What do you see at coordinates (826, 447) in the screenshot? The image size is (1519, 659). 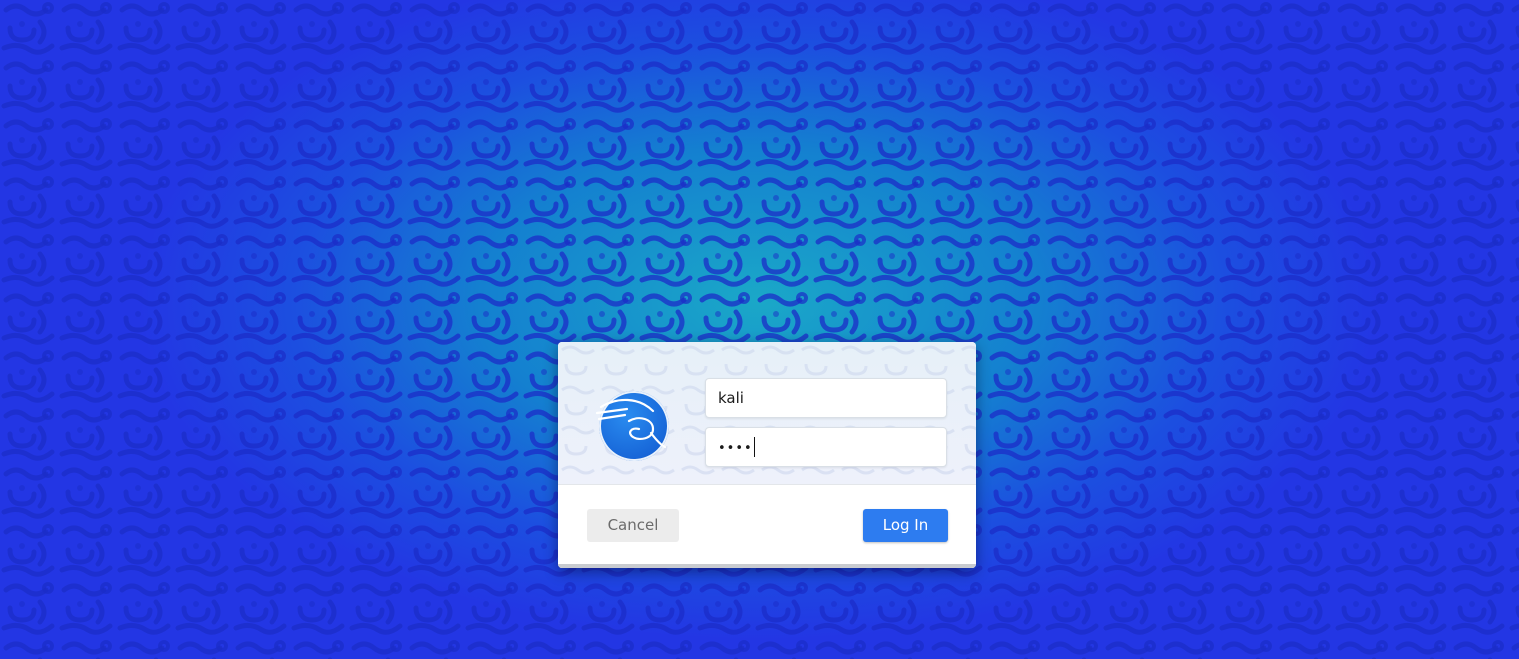 I see `password-field: ••••` at bounding box center [826, 447].